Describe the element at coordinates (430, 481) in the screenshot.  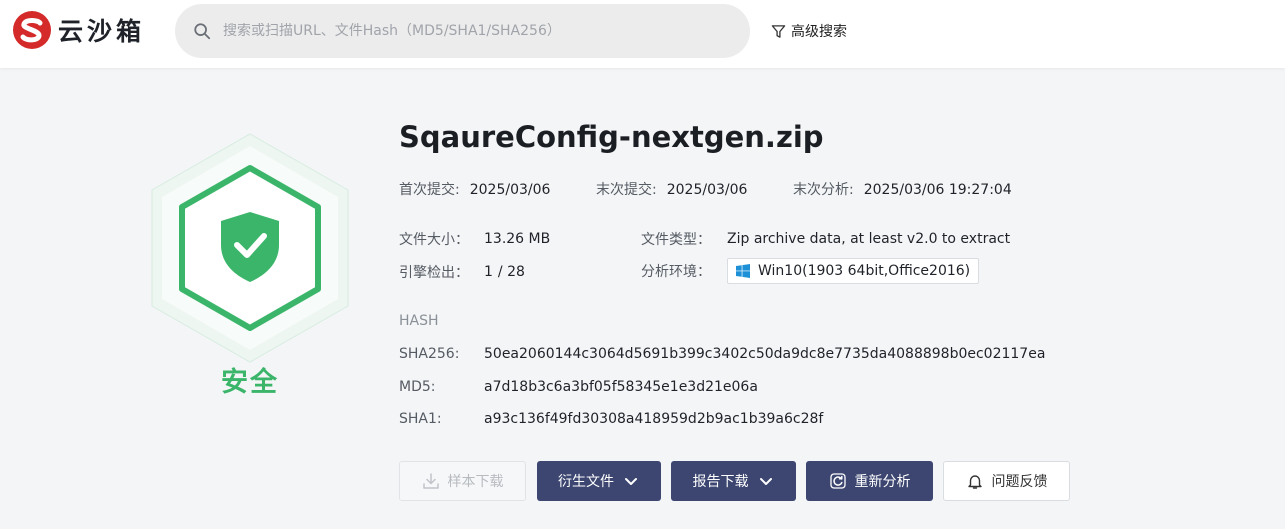
I see `download-icon` at that location.